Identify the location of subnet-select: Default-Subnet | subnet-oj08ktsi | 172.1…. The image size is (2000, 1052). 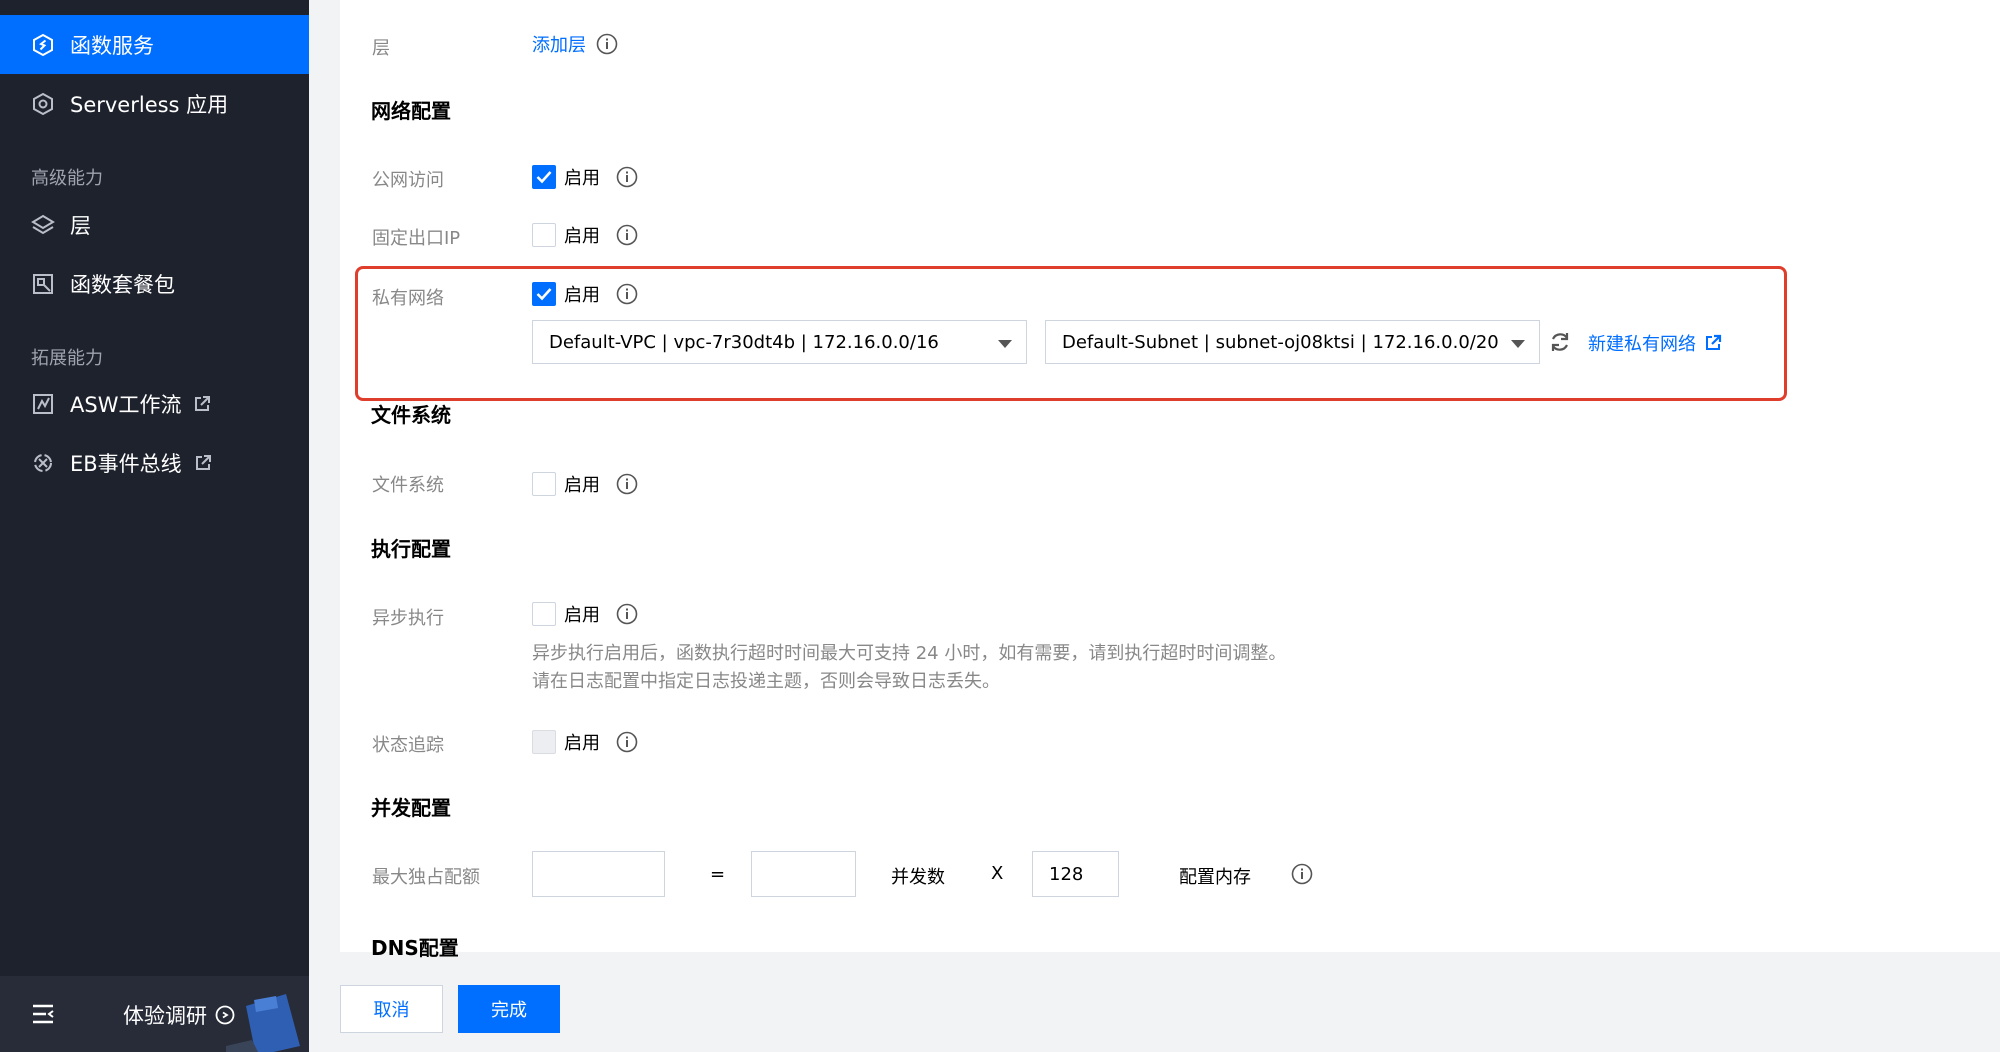
(1292, 342).